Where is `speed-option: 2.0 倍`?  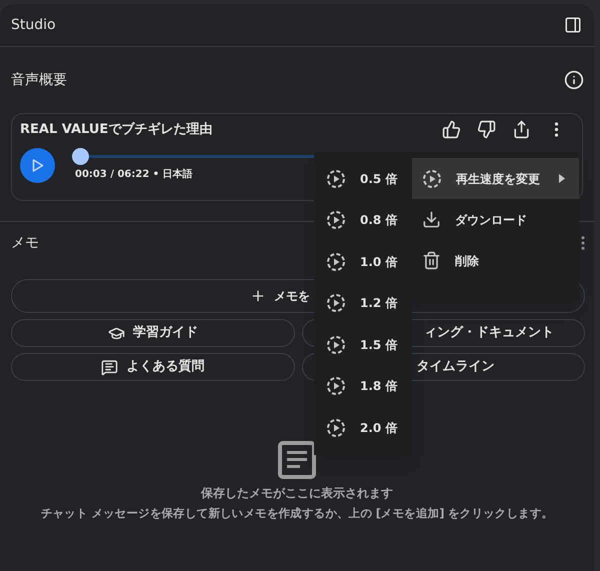 speed-option: 2.0 倍 is located at coordinates (363, 427).